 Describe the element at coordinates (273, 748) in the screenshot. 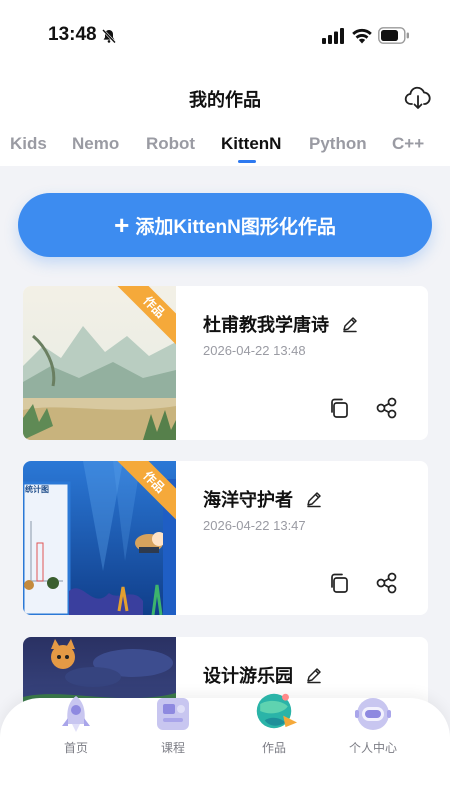

I see `nav-works-label: 作品` at that location.